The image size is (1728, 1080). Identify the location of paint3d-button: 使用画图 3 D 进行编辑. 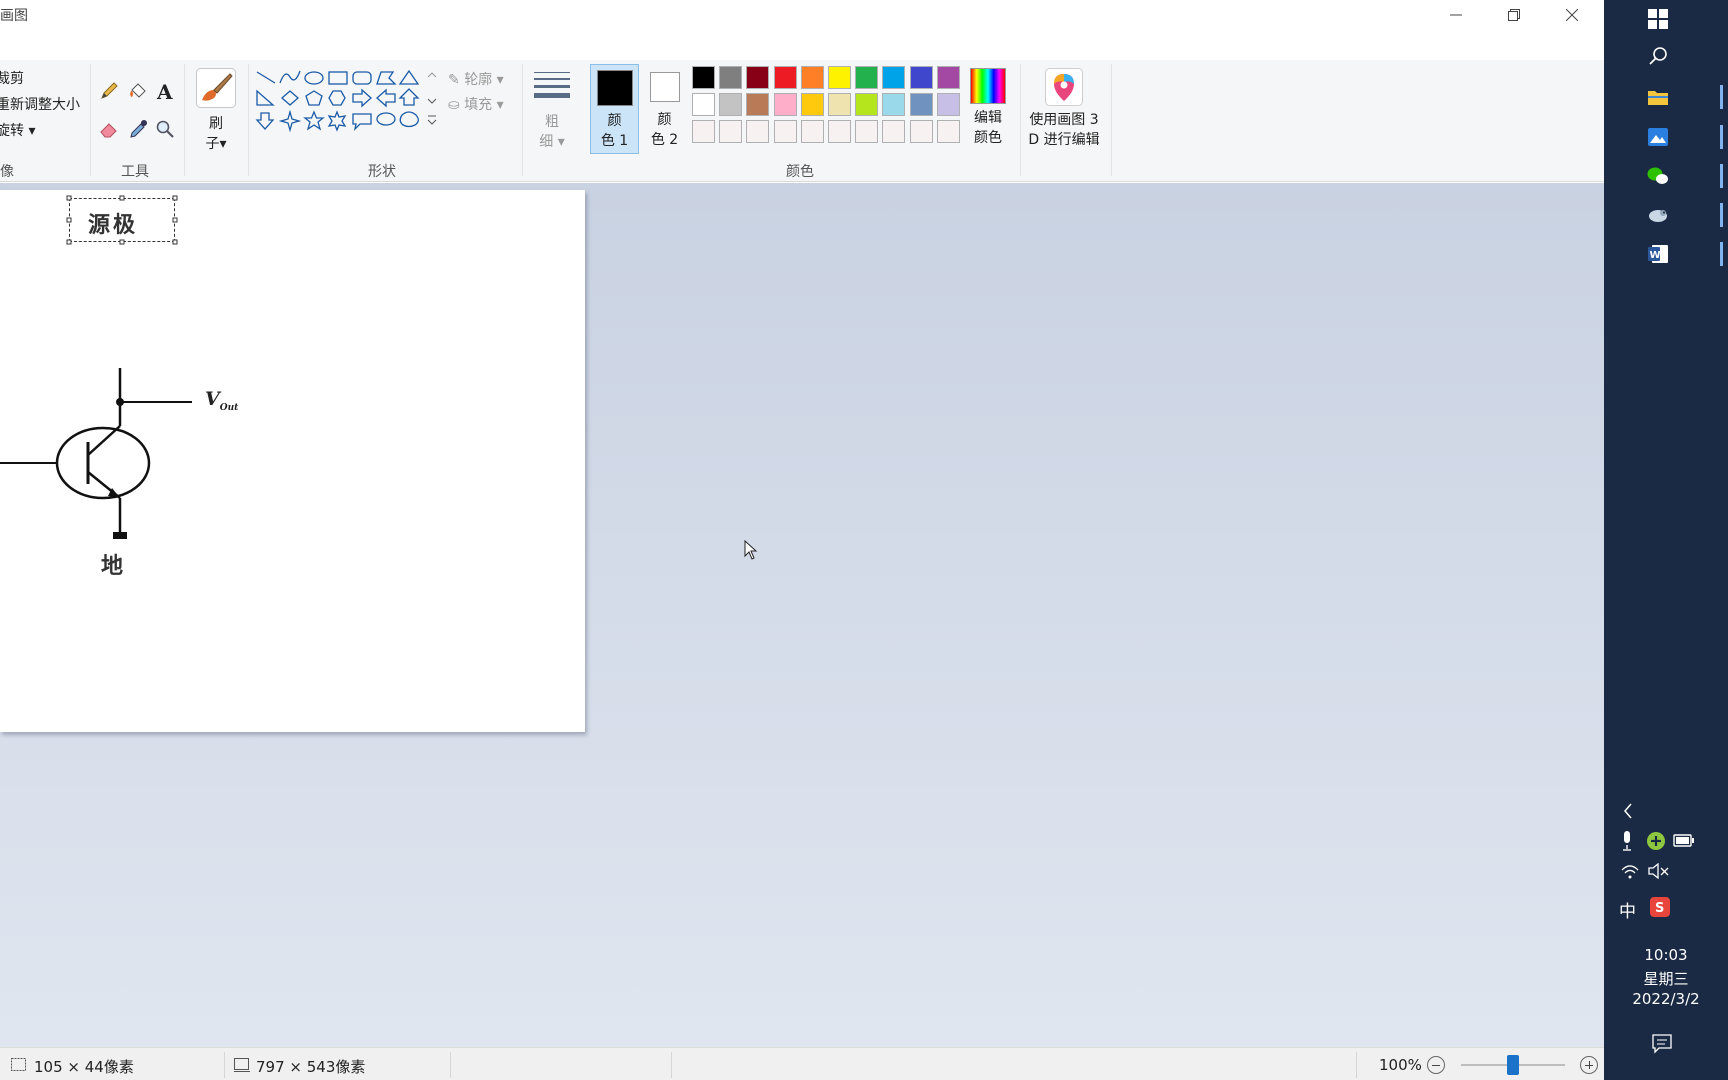
(1064, 109).